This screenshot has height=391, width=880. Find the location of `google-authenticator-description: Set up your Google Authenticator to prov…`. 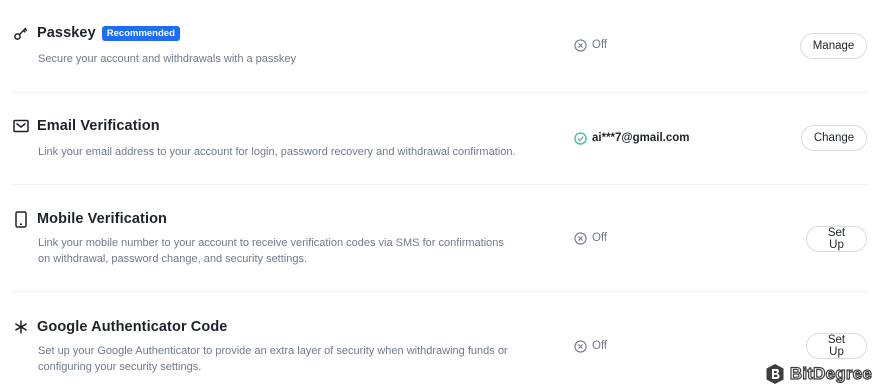

google-authenticator-description: Set up your Google Authenticator to prov… is located at coordinates (273, 359).